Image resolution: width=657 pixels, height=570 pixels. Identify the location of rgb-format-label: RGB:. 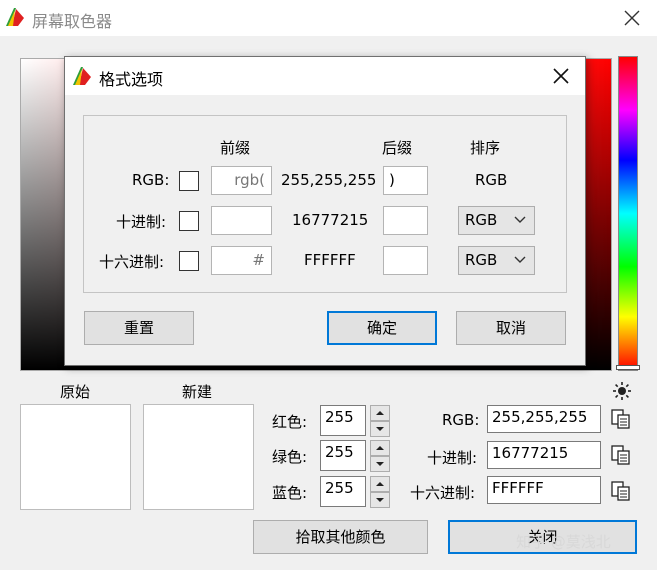
(151, 180).